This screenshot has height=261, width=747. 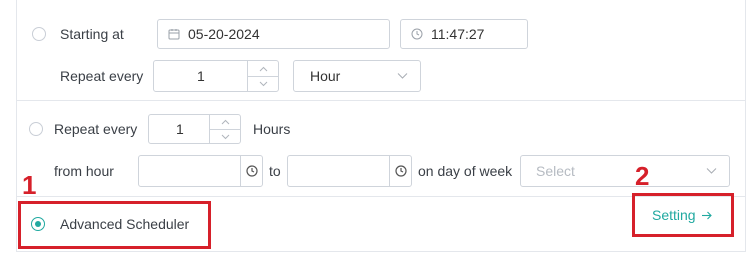 What do you see at coordinates (194, 129) in the screenshot?
I see `repeat-hours-stepper: 1` at bounding box center [194, 129].